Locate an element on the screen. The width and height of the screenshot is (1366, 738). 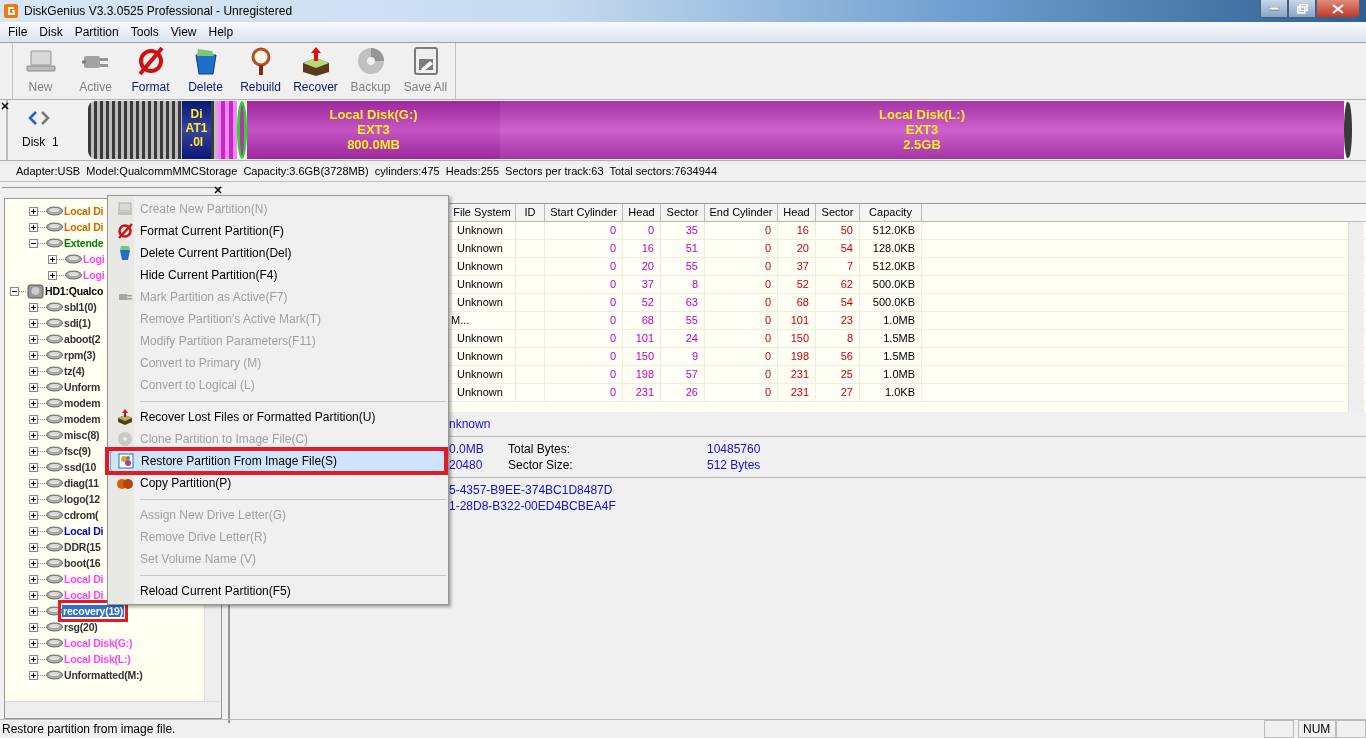
partition-text: .0l is located at coordinates (196, 142).